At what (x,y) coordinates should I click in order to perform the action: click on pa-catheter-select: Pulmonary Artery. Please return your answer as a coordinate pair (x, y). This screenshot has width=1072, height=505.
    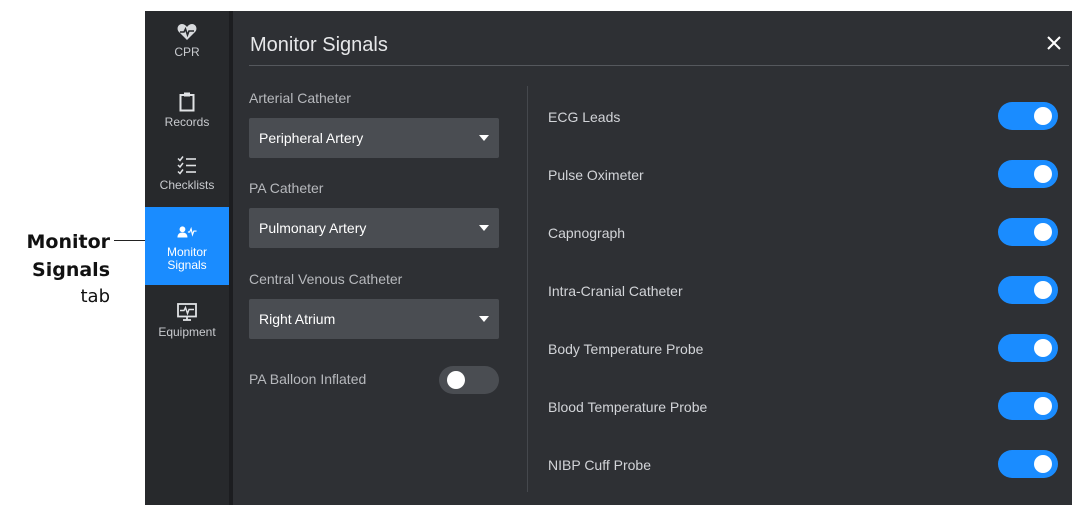
    Looking at the image, I should click on (374, 228).